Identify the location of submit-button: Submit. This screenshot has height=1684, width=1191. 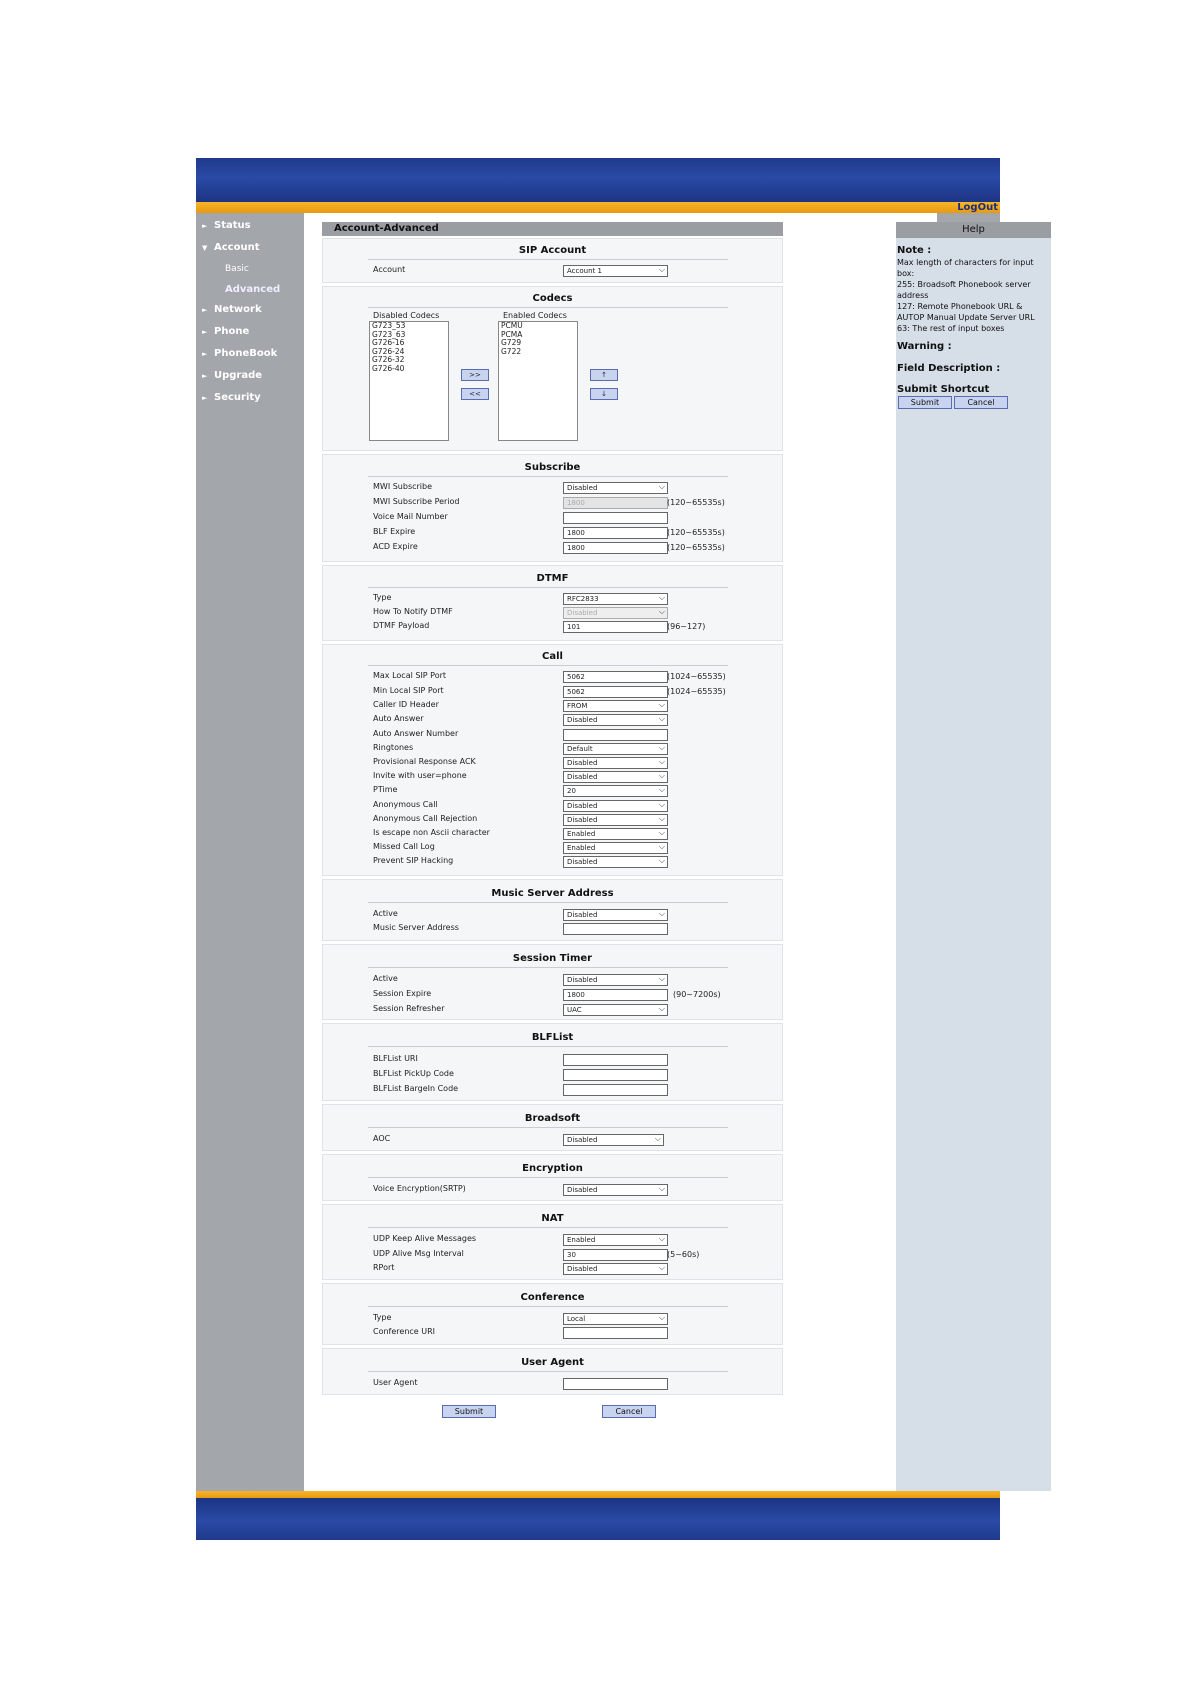
(469, 1411).